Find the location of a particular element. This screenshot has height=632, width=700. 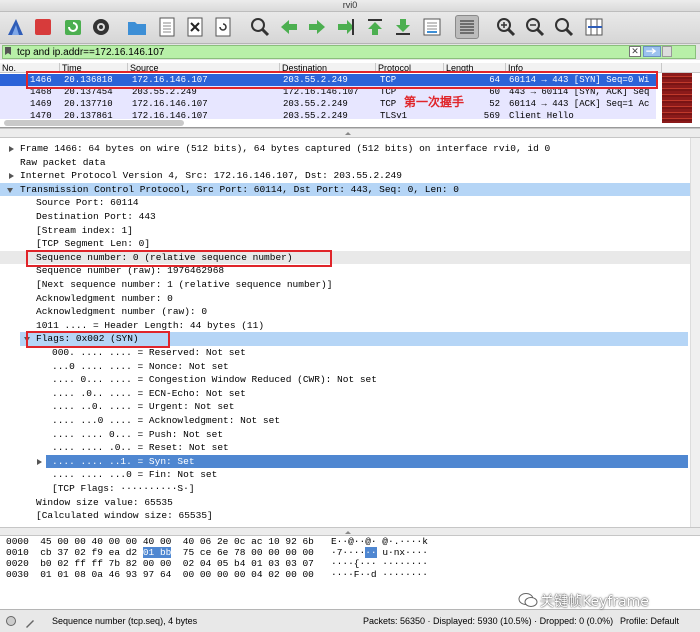

tree-label: .... ...0 .... = Acknowledgment: Not set is located at coordinates (166, 420).